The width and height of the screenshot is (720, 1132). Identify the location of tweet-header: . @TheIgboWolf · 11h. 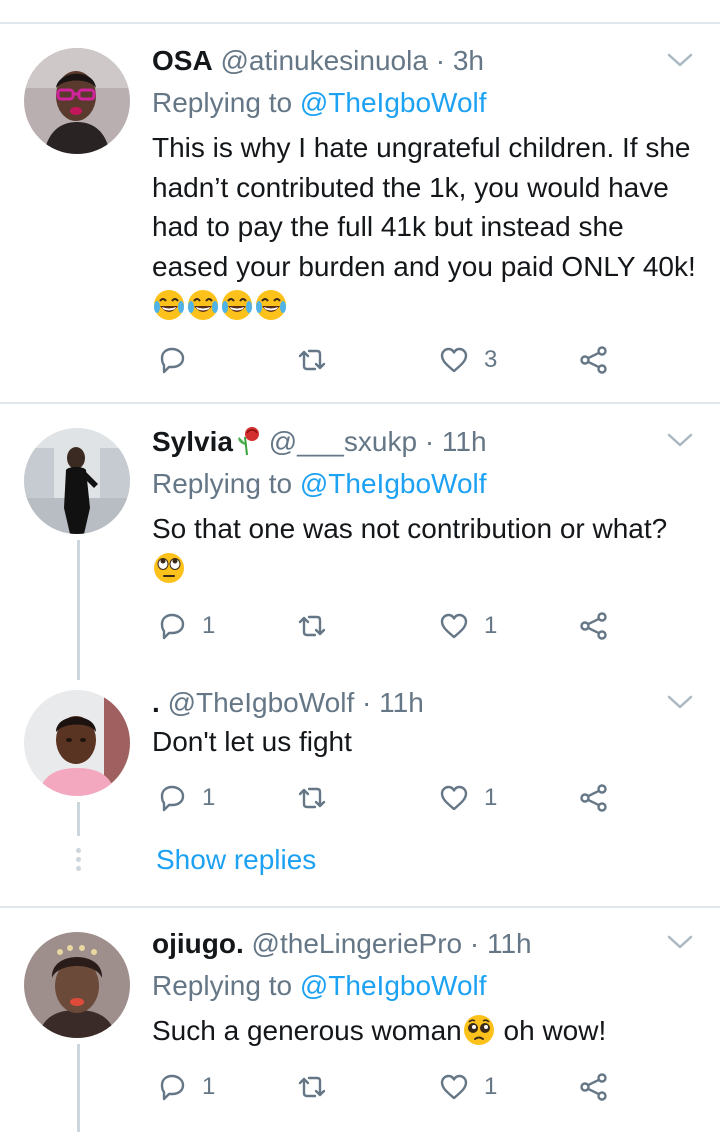
(288, 703).